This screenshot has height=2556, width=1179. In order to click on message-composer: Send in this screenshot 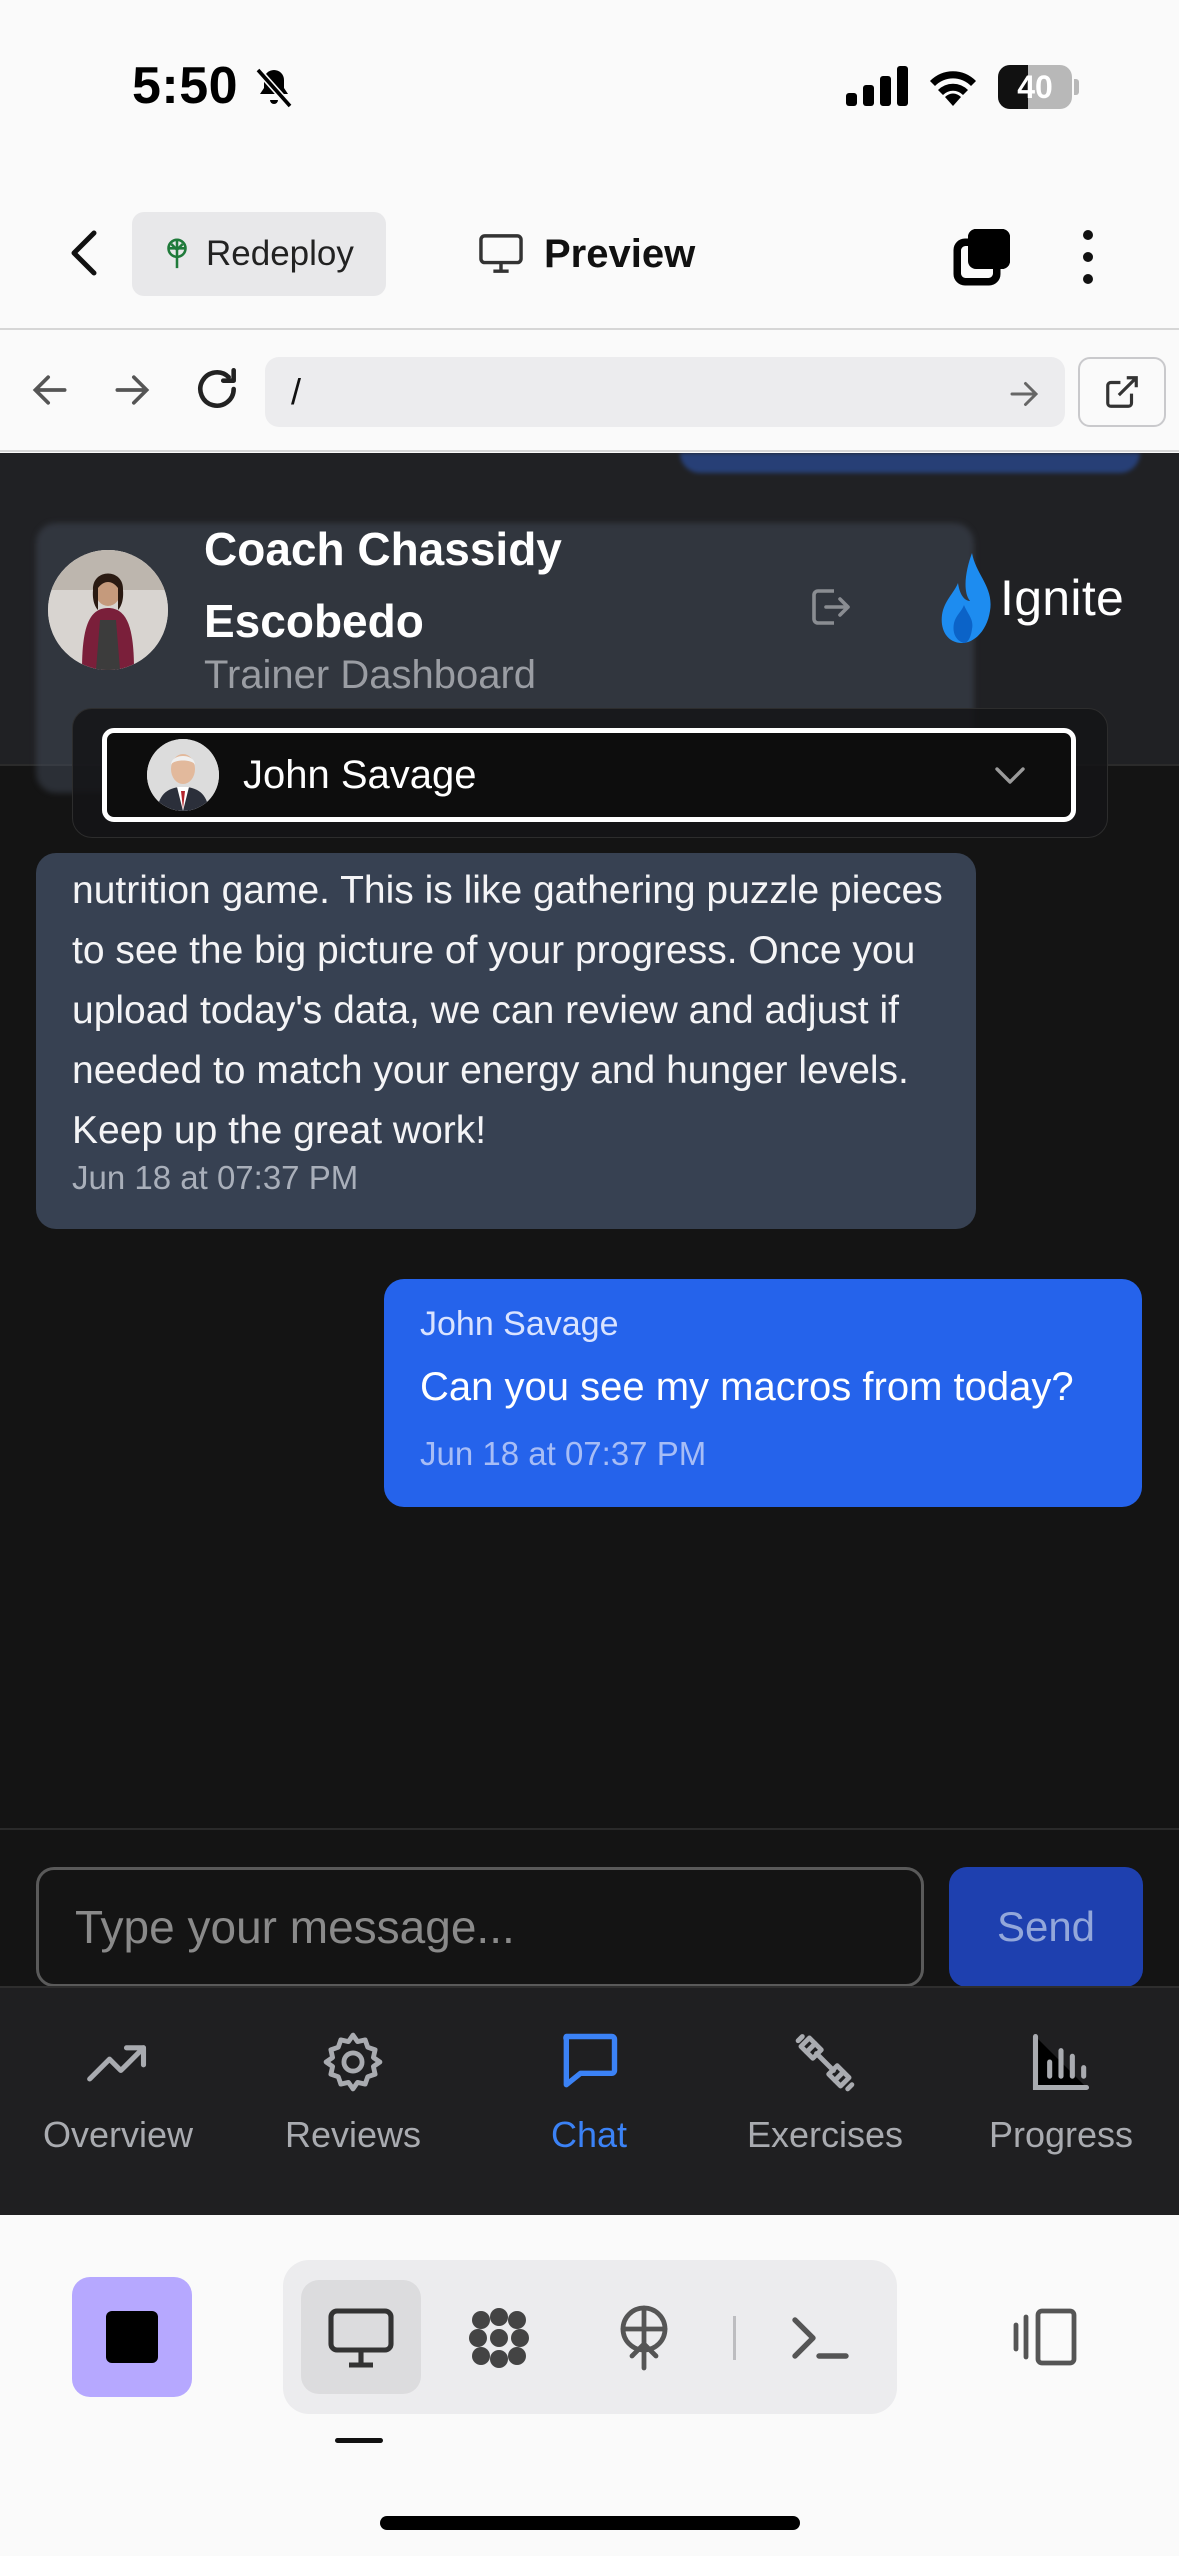, I will do `click(589, 1907)`.